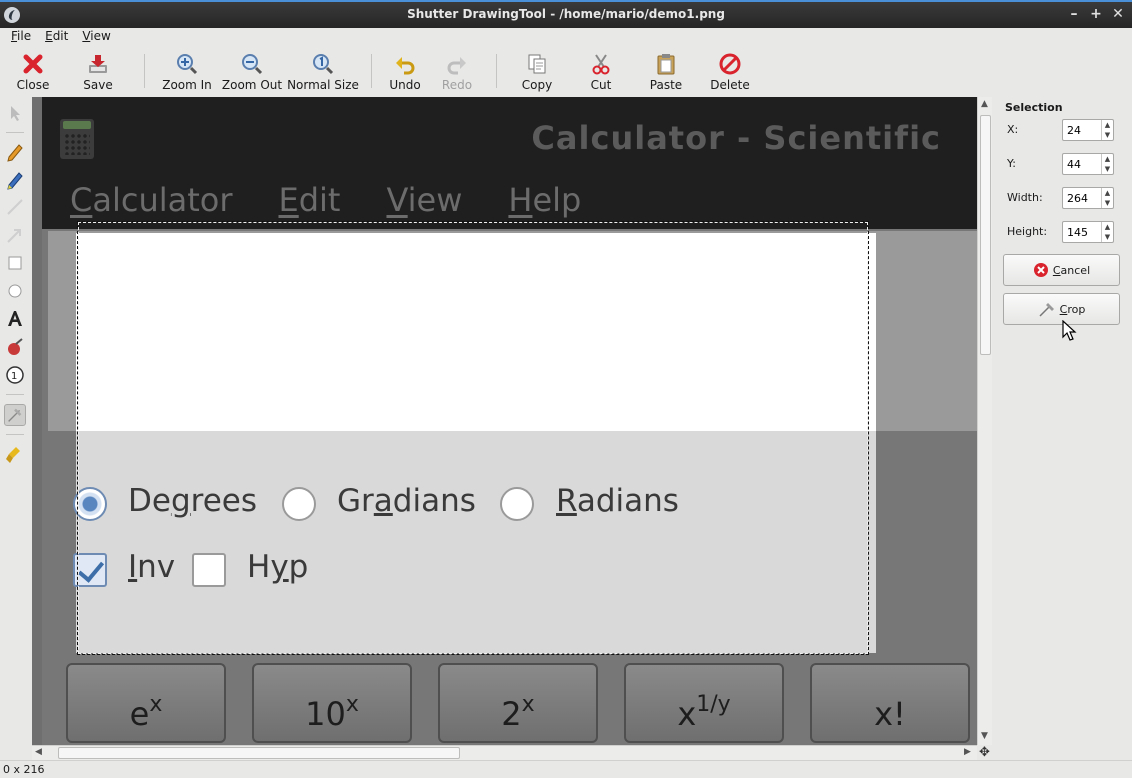 This screenshot has height=778, width=1132. I want to click on y-label: Y:, so click(1011, 163).